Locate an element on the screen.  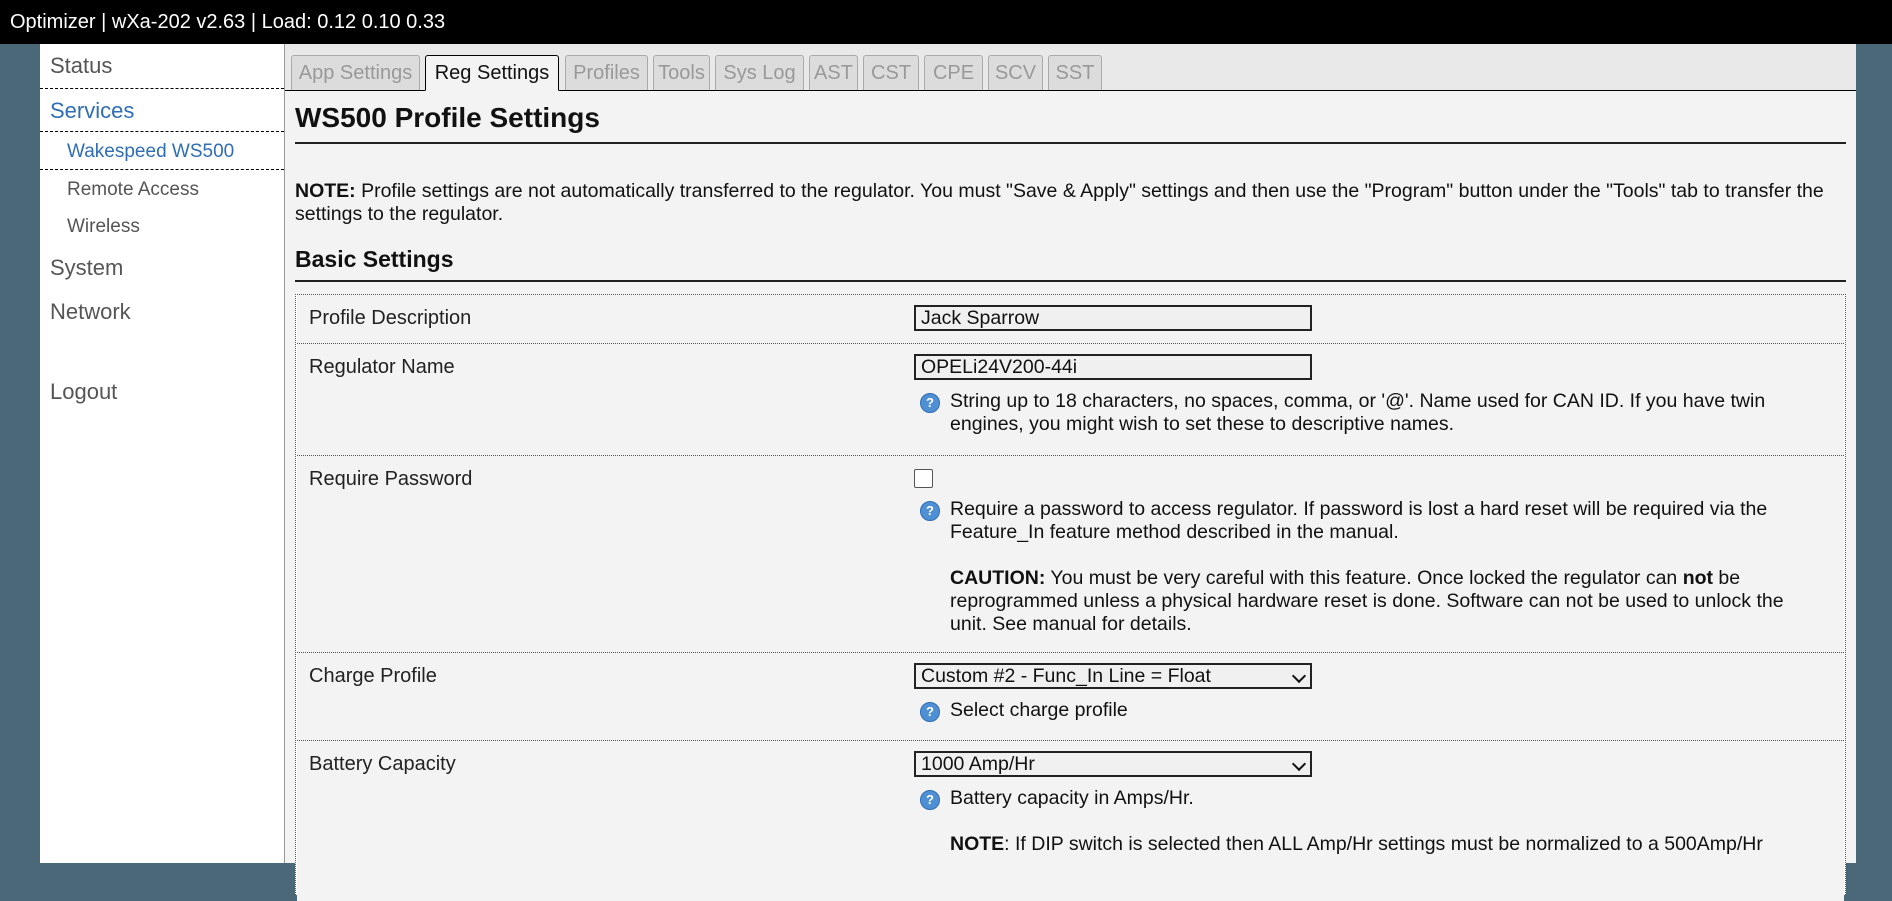
profile-description-label: Profile Description is located at coordinates (390, 318).